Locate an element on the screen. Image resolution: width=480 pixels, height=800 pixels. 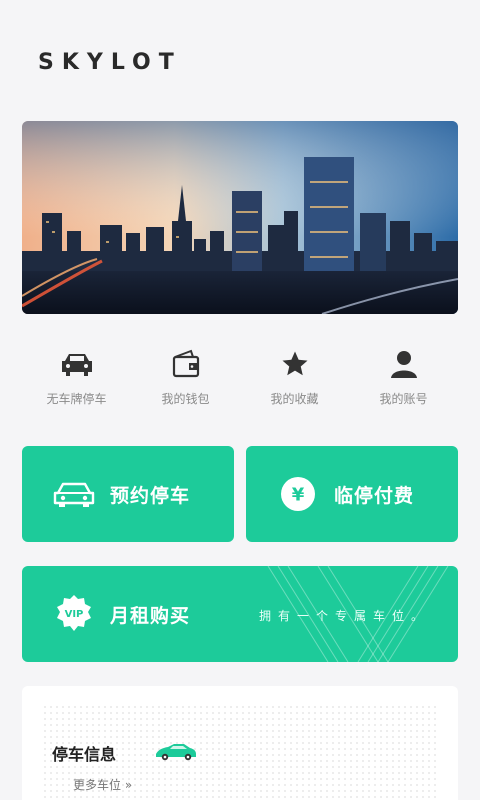
vip-badge-icon: VIP is located at coordinates (74, 614).